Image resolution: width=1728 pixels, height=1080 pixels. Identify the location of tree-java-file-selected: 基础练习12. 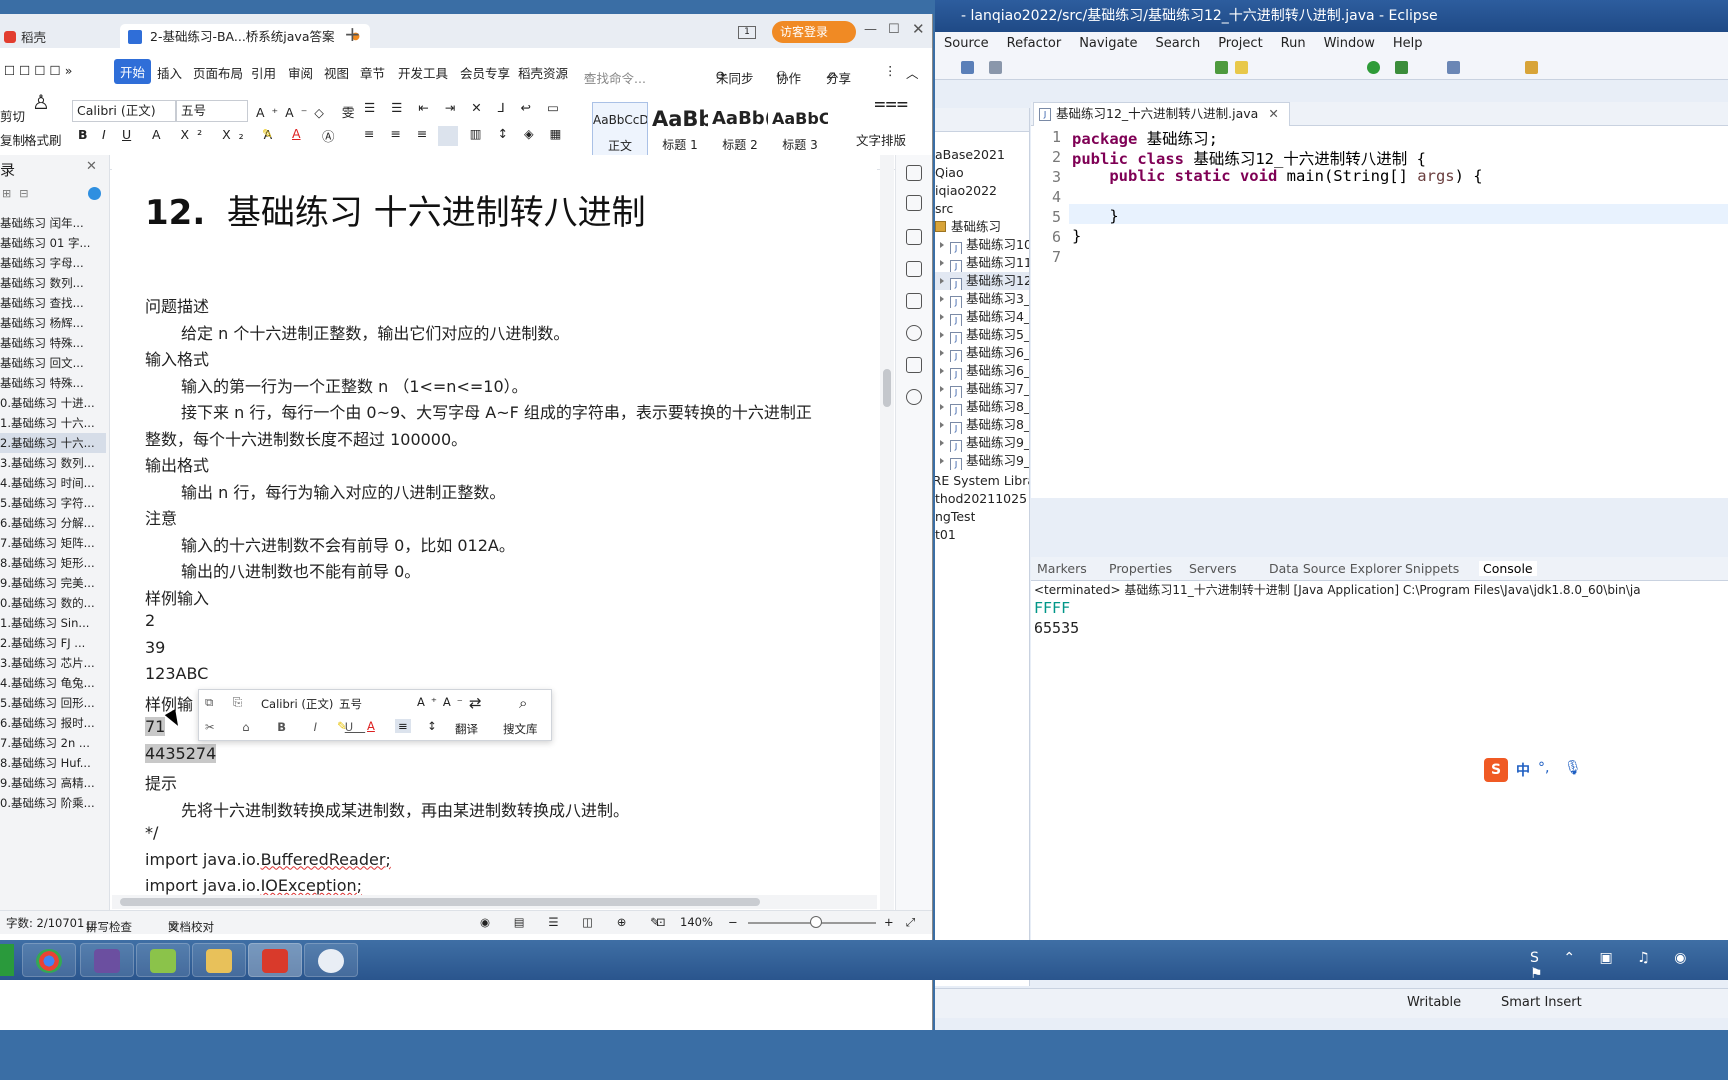
(997, 280).